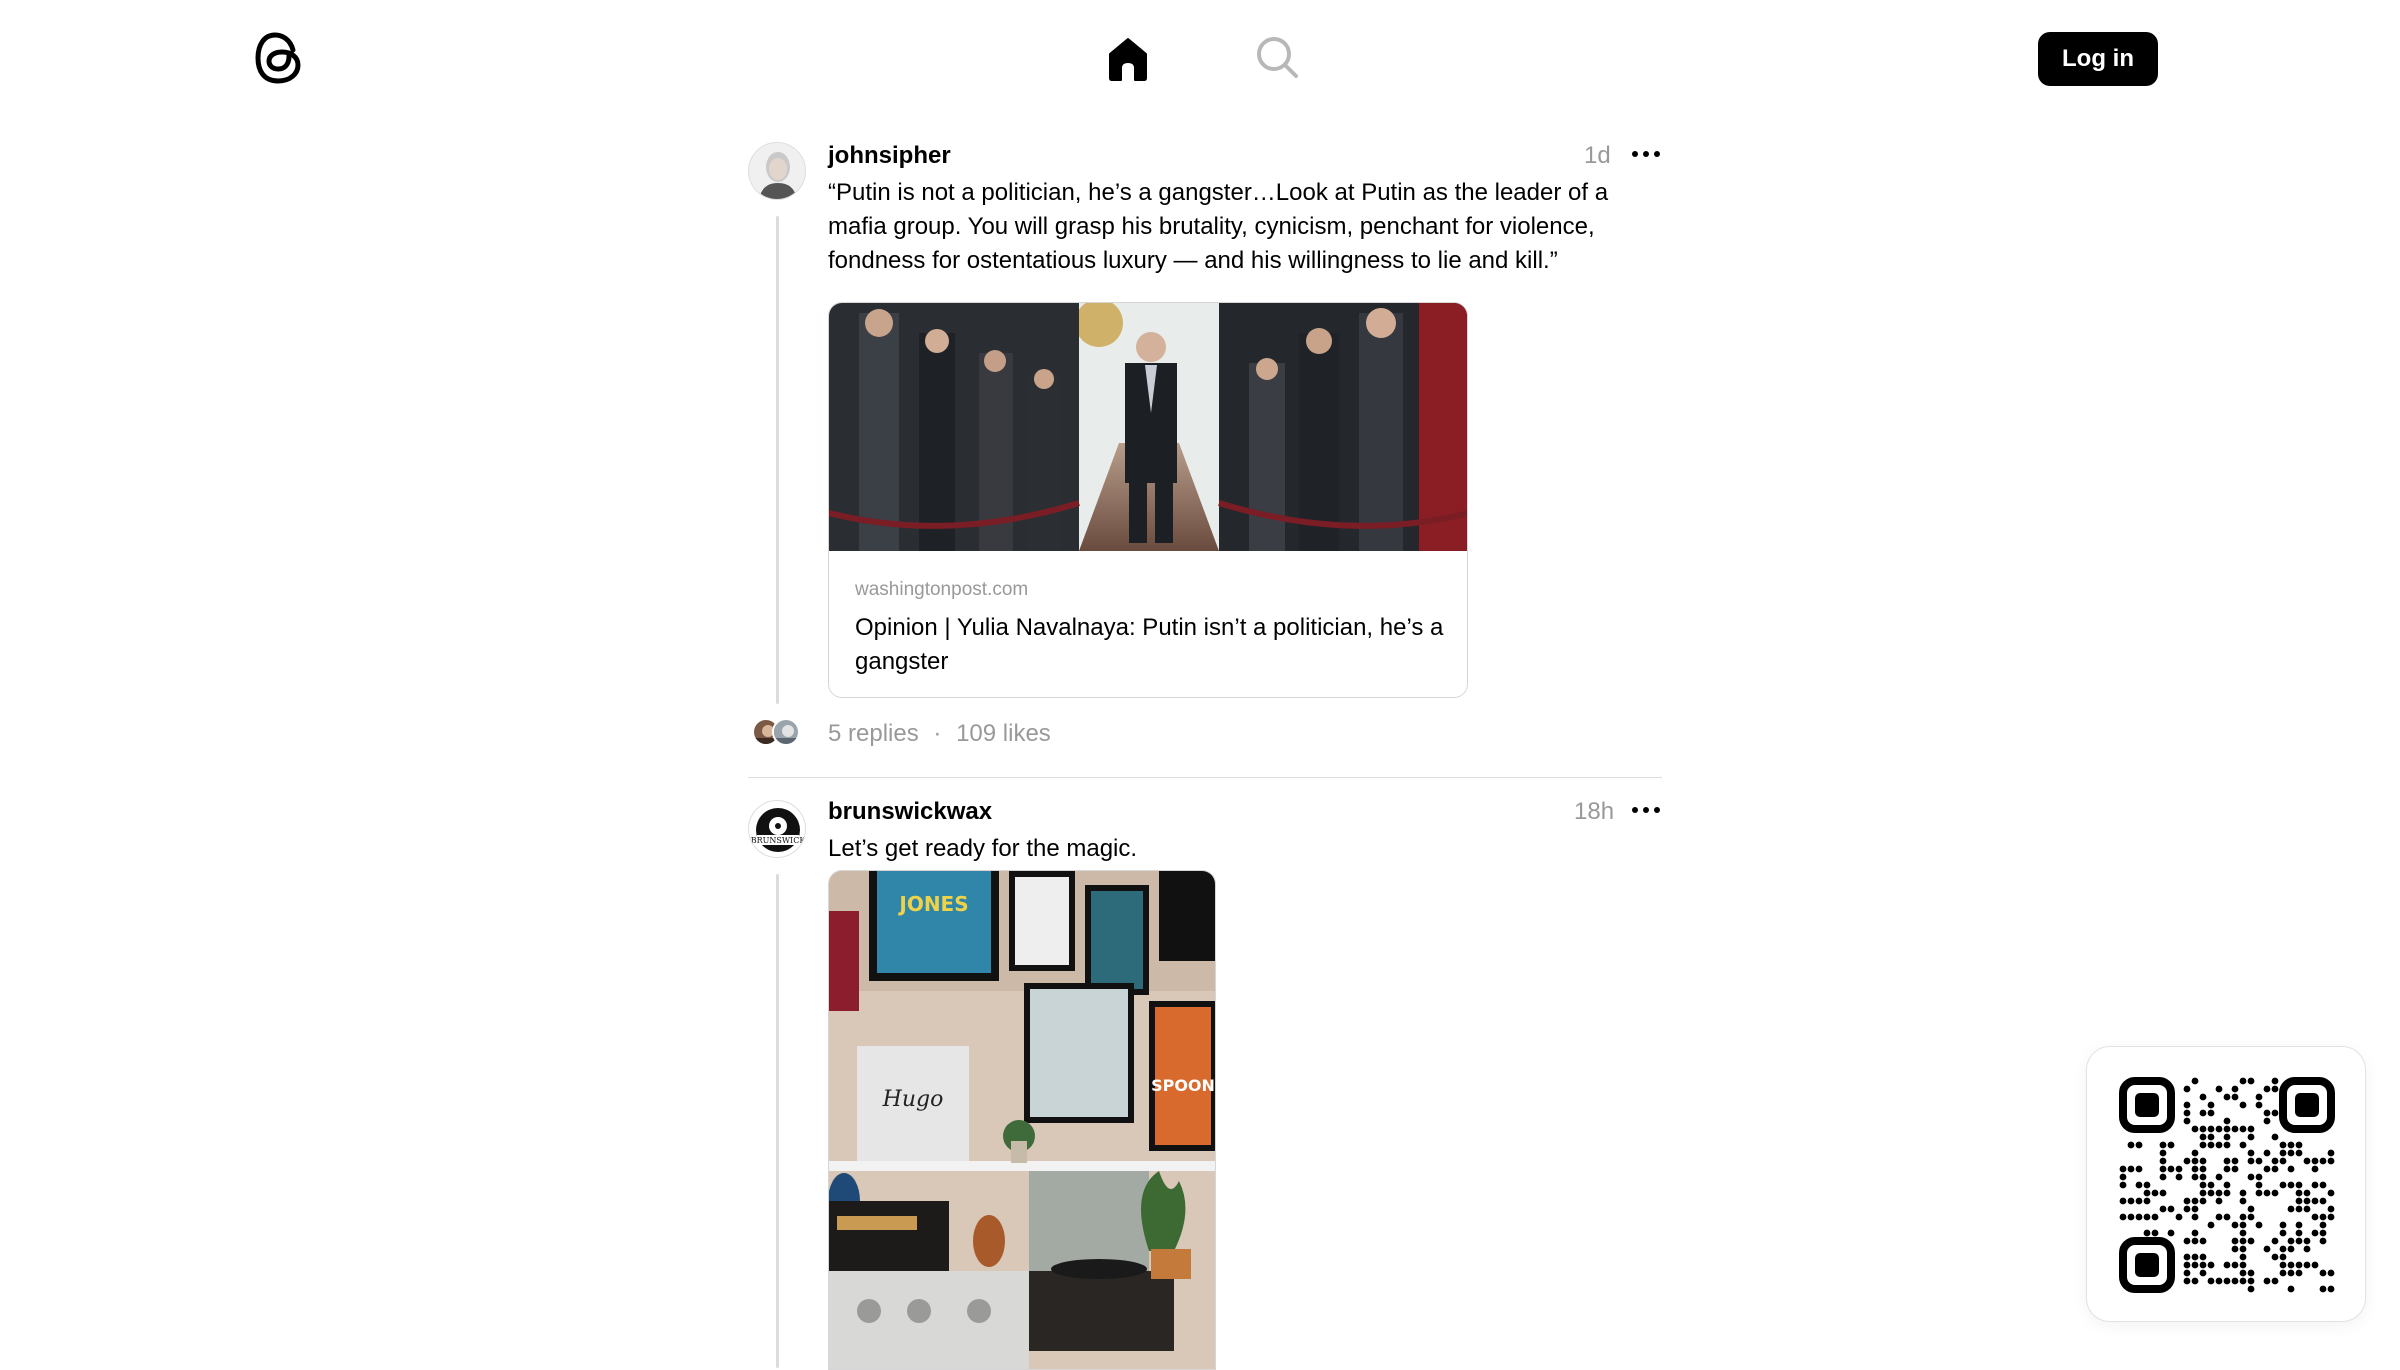  I want to click on svg-text: SPOON, so click(1183, 1085).